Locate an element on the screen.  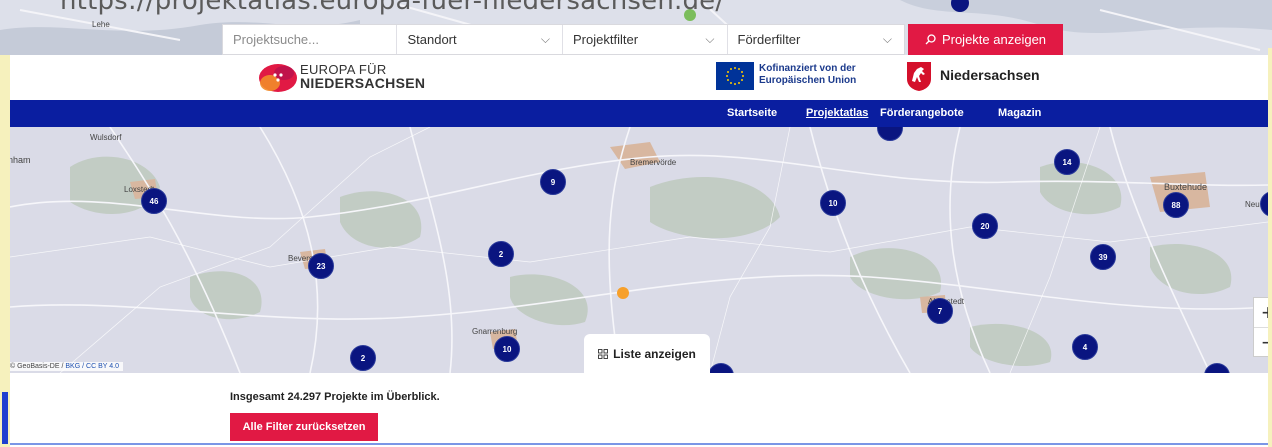
zoom-control: + − is located at coordinates (1260, 327).